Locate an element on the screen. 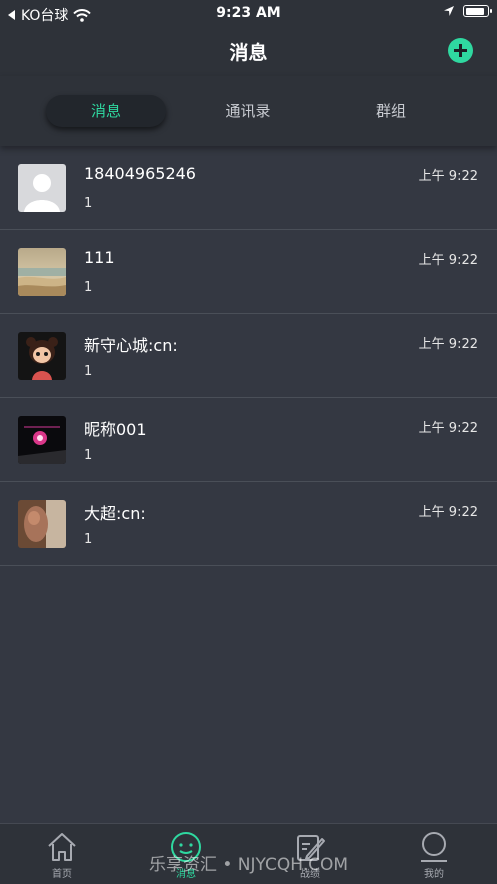  clock: 9:23 AM is located at coordinates (248, 13).